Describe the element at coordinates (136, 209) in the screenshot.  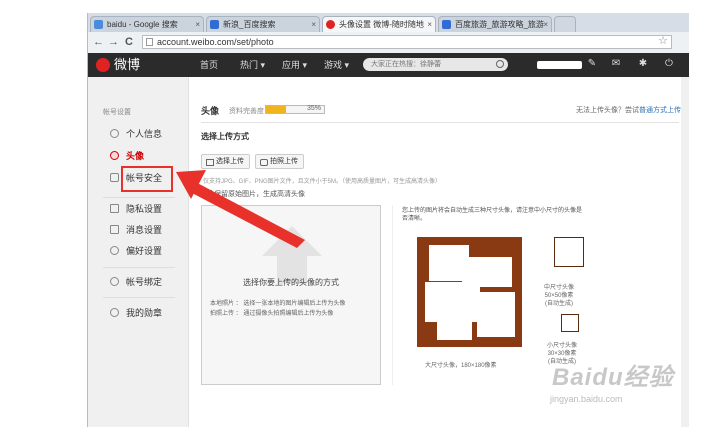
I see `sidebar-item-privacy: 隐私设置` at that location.